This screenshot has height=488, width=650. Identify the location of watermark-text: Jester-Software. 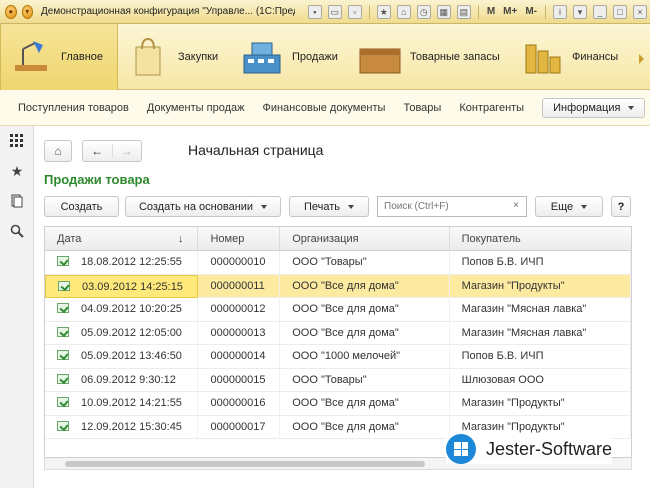
(549, 448).